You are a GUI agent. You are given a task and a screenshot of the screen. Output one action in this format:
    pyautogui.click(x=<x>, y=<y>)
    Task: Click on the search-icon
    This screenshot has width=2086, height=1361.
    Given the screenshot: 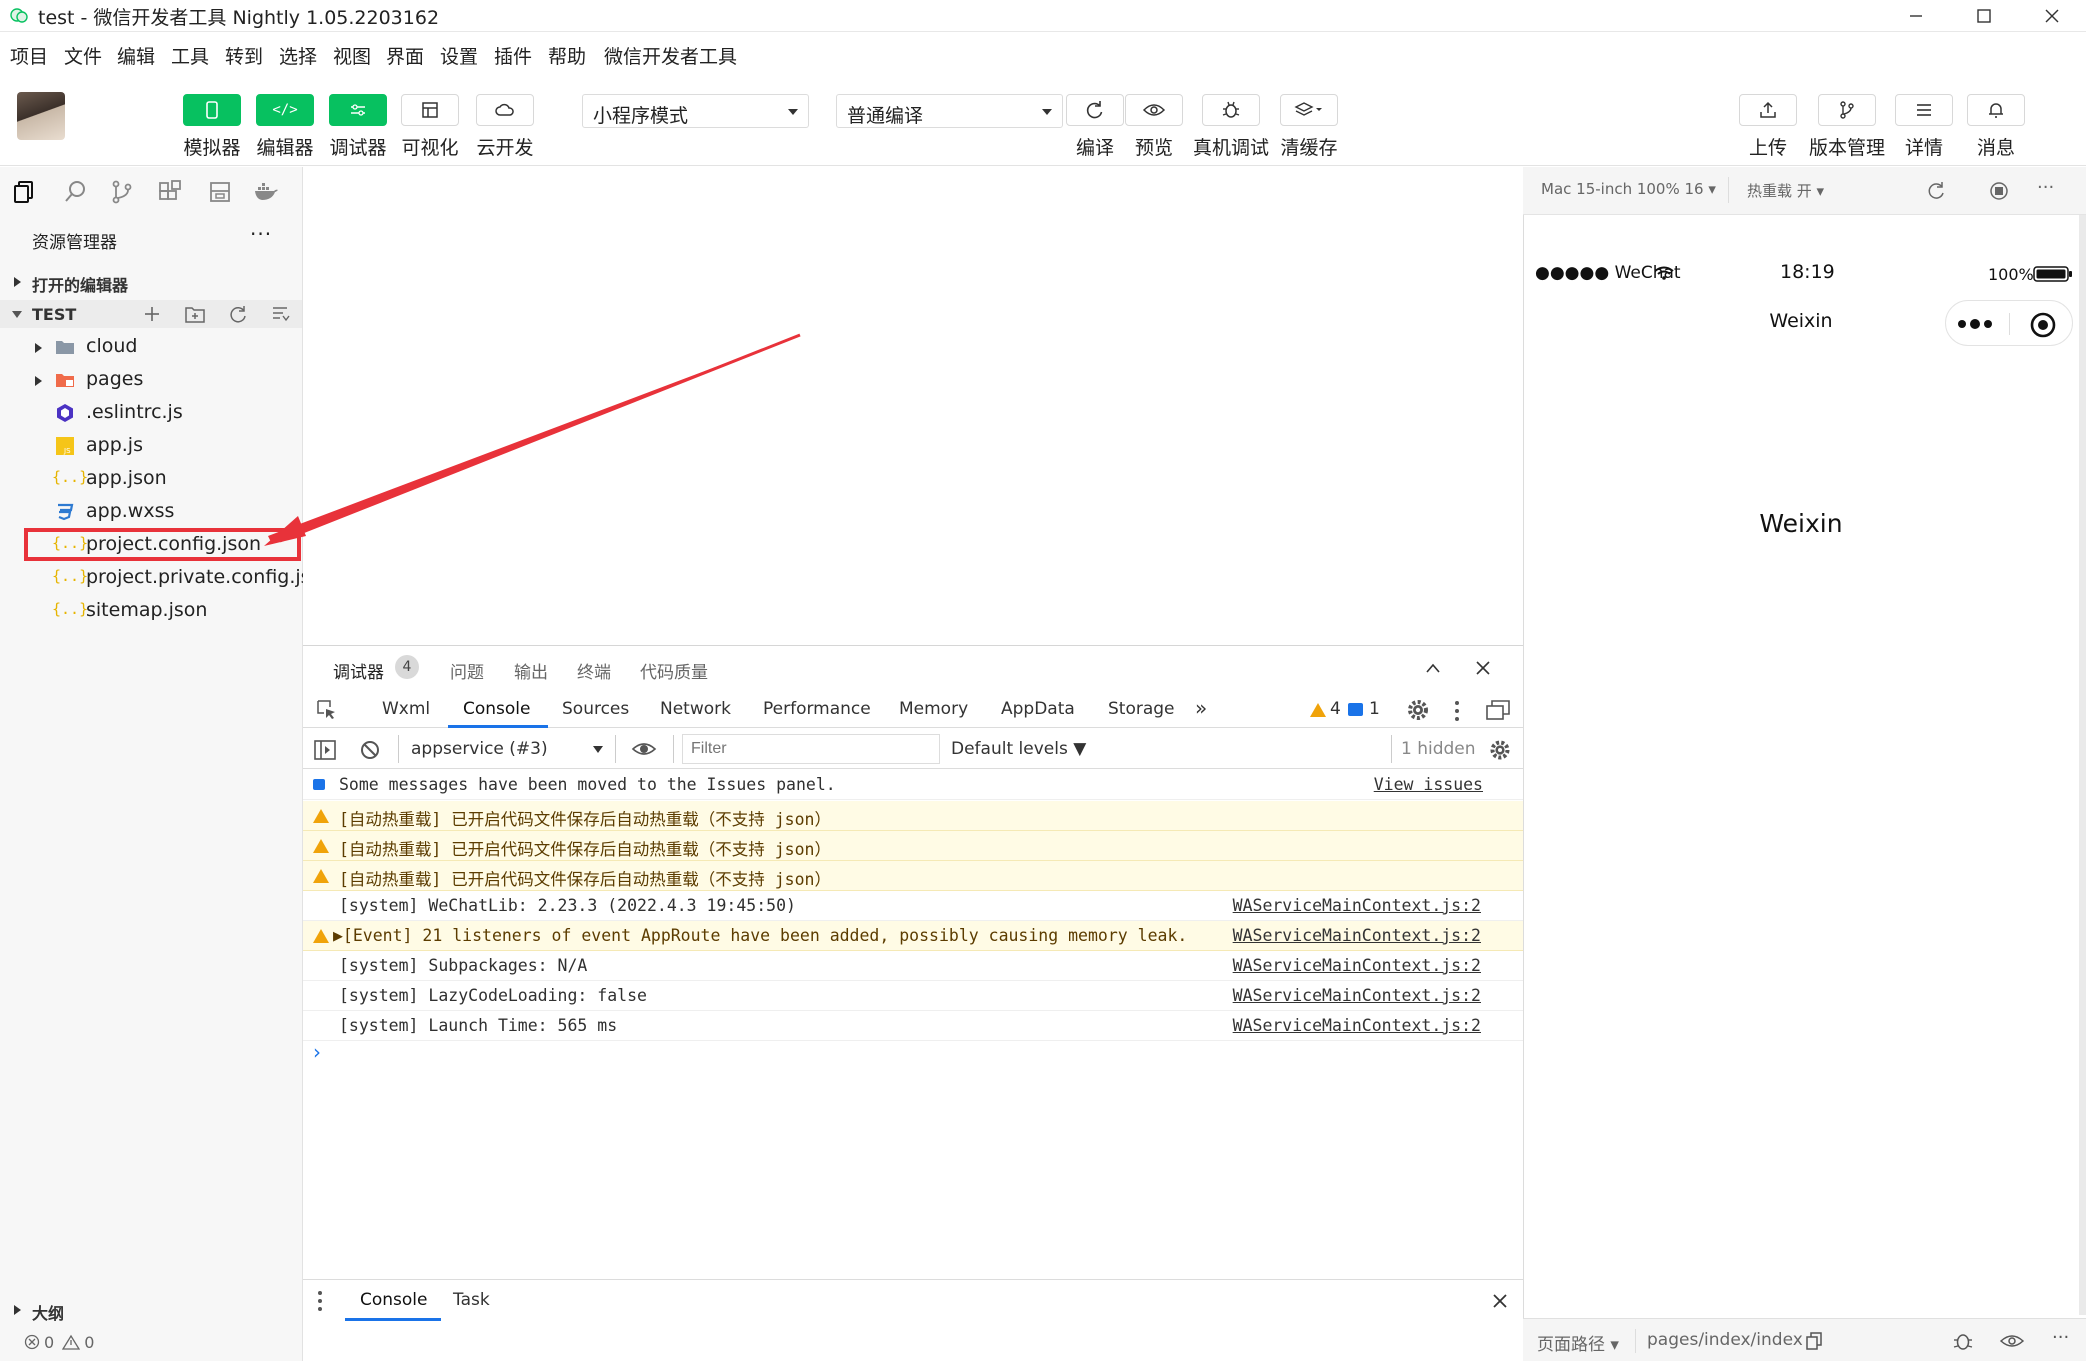 What is the action you would take?
    pyautogui.click(x=76, y=192)
    